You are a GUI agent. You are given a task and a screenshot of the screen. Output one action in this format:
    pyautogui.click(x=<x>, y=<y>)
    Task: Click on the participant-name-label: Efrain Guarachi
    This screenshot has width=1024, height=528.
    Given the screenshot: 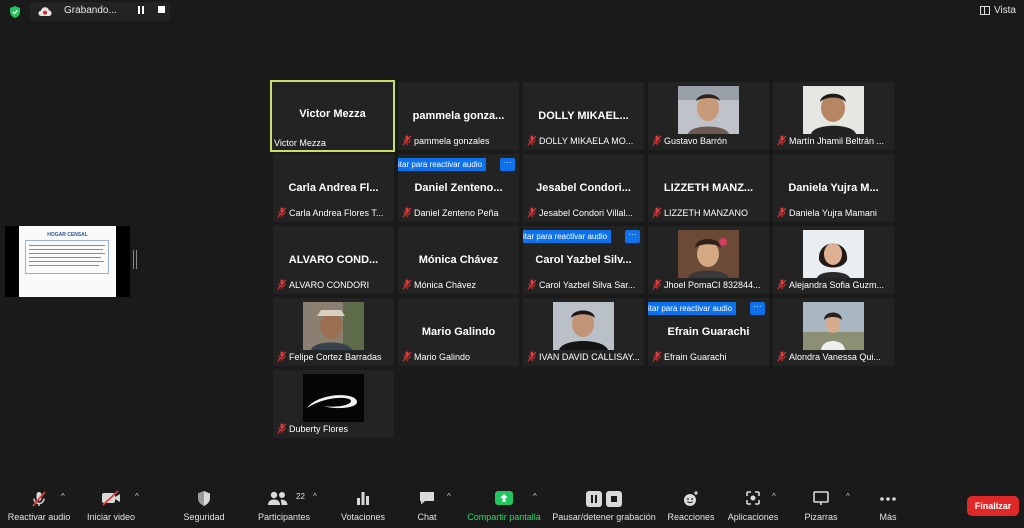 What is the action you would take?
    pyautogui.click(x=709, y=356)
    